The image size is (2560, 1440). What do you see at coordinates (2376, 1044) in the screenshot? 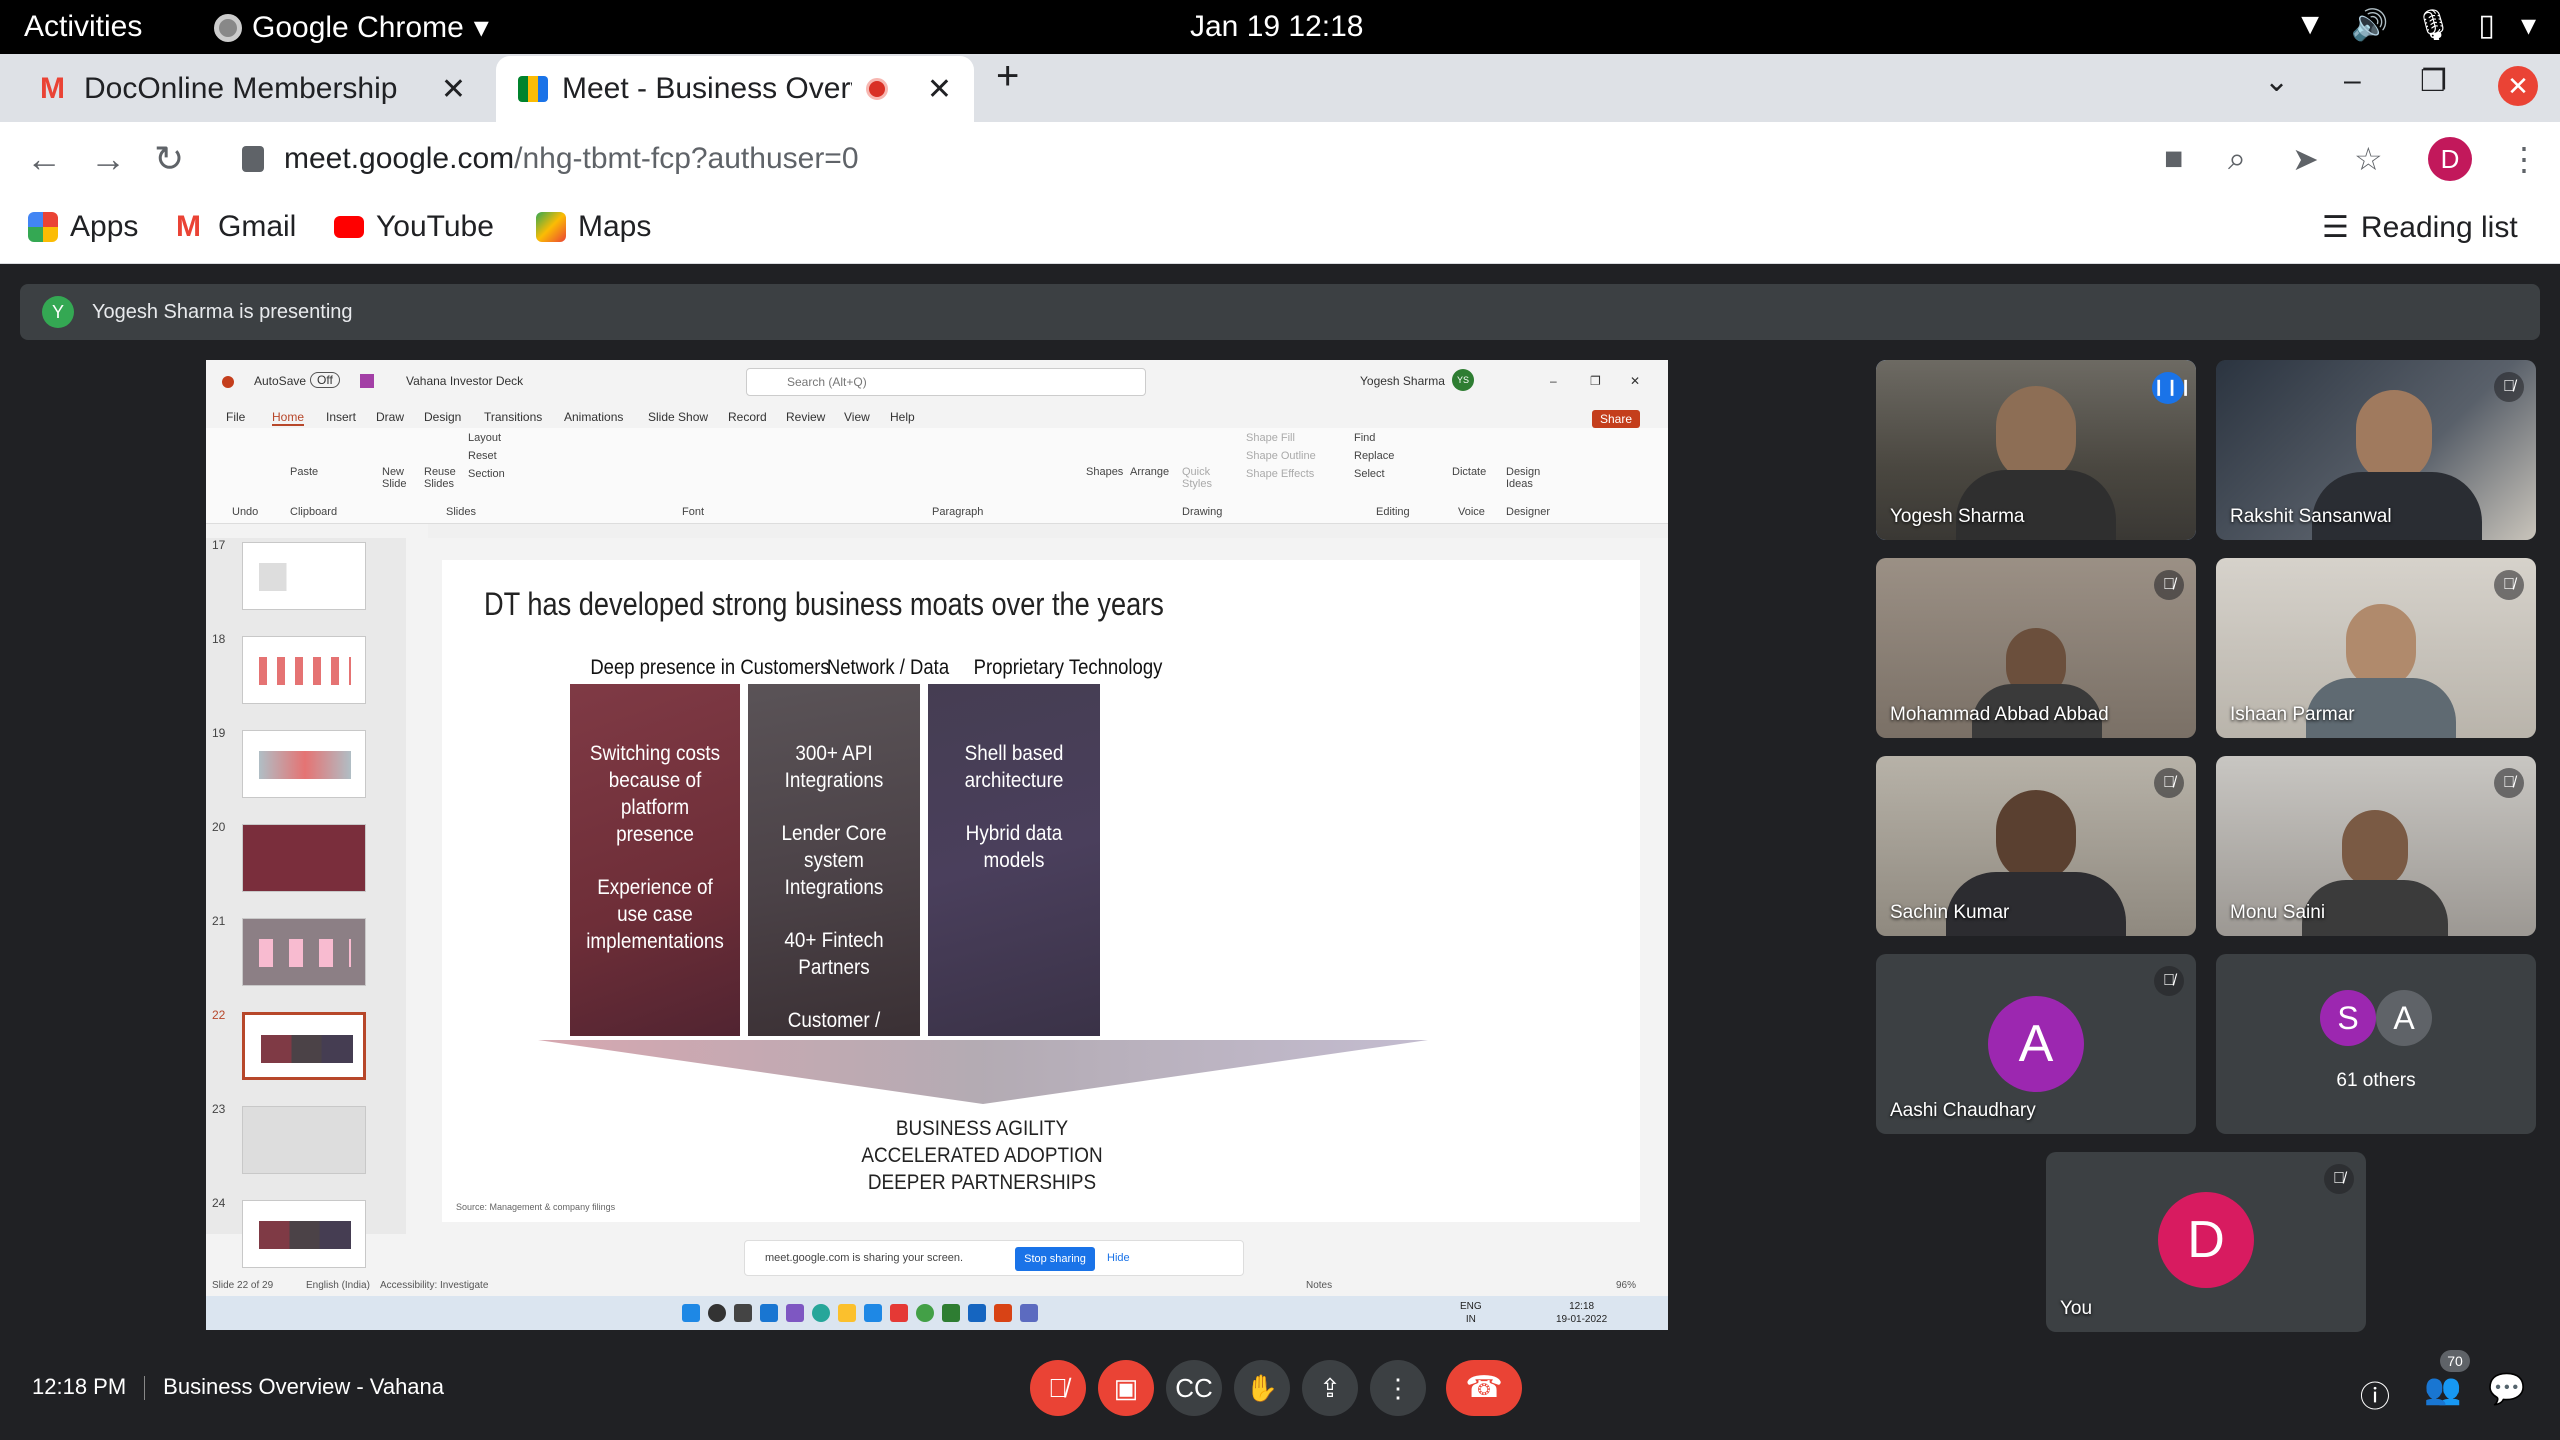
I see `others-tile: S A 61 others` at bounding box center [2376, 1044].